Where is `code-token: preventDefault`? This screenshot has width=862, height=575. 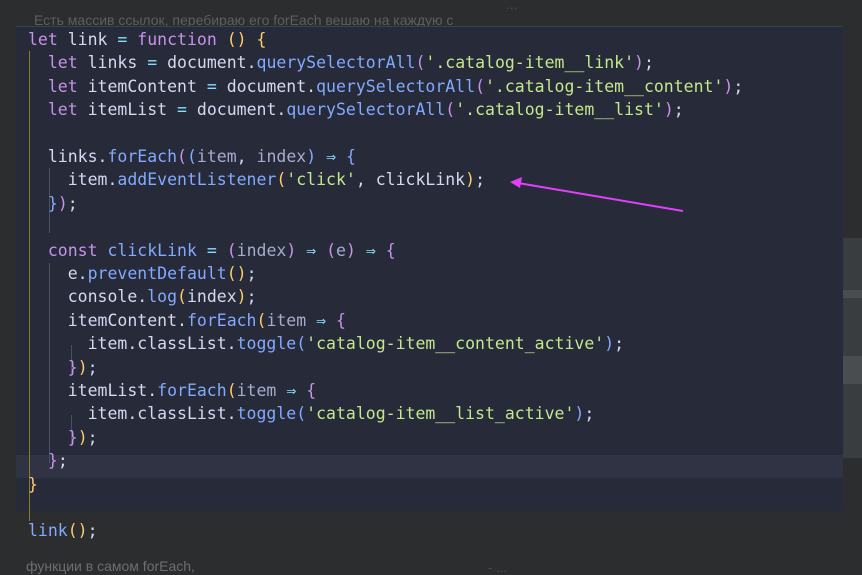 code-token: preventDefault is located at coordinates (157, 273).